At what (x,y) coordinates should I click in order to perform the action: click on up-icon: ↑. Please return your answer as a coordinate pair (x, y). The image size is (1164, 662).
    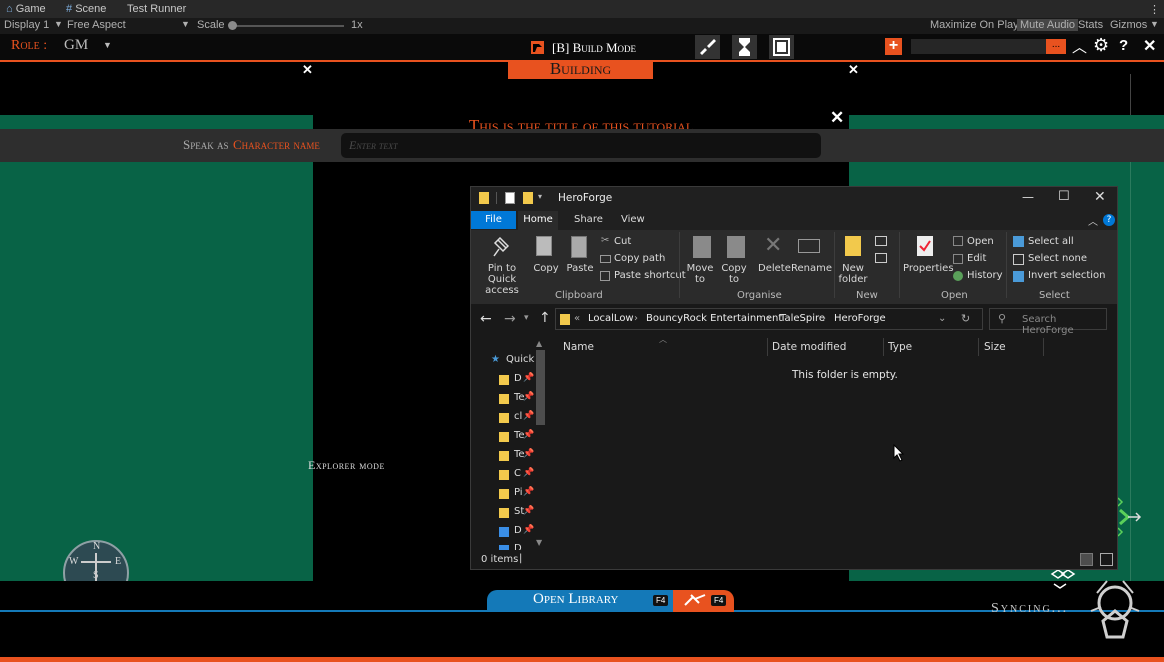
    Looking at the image, I should click on (545, 318).